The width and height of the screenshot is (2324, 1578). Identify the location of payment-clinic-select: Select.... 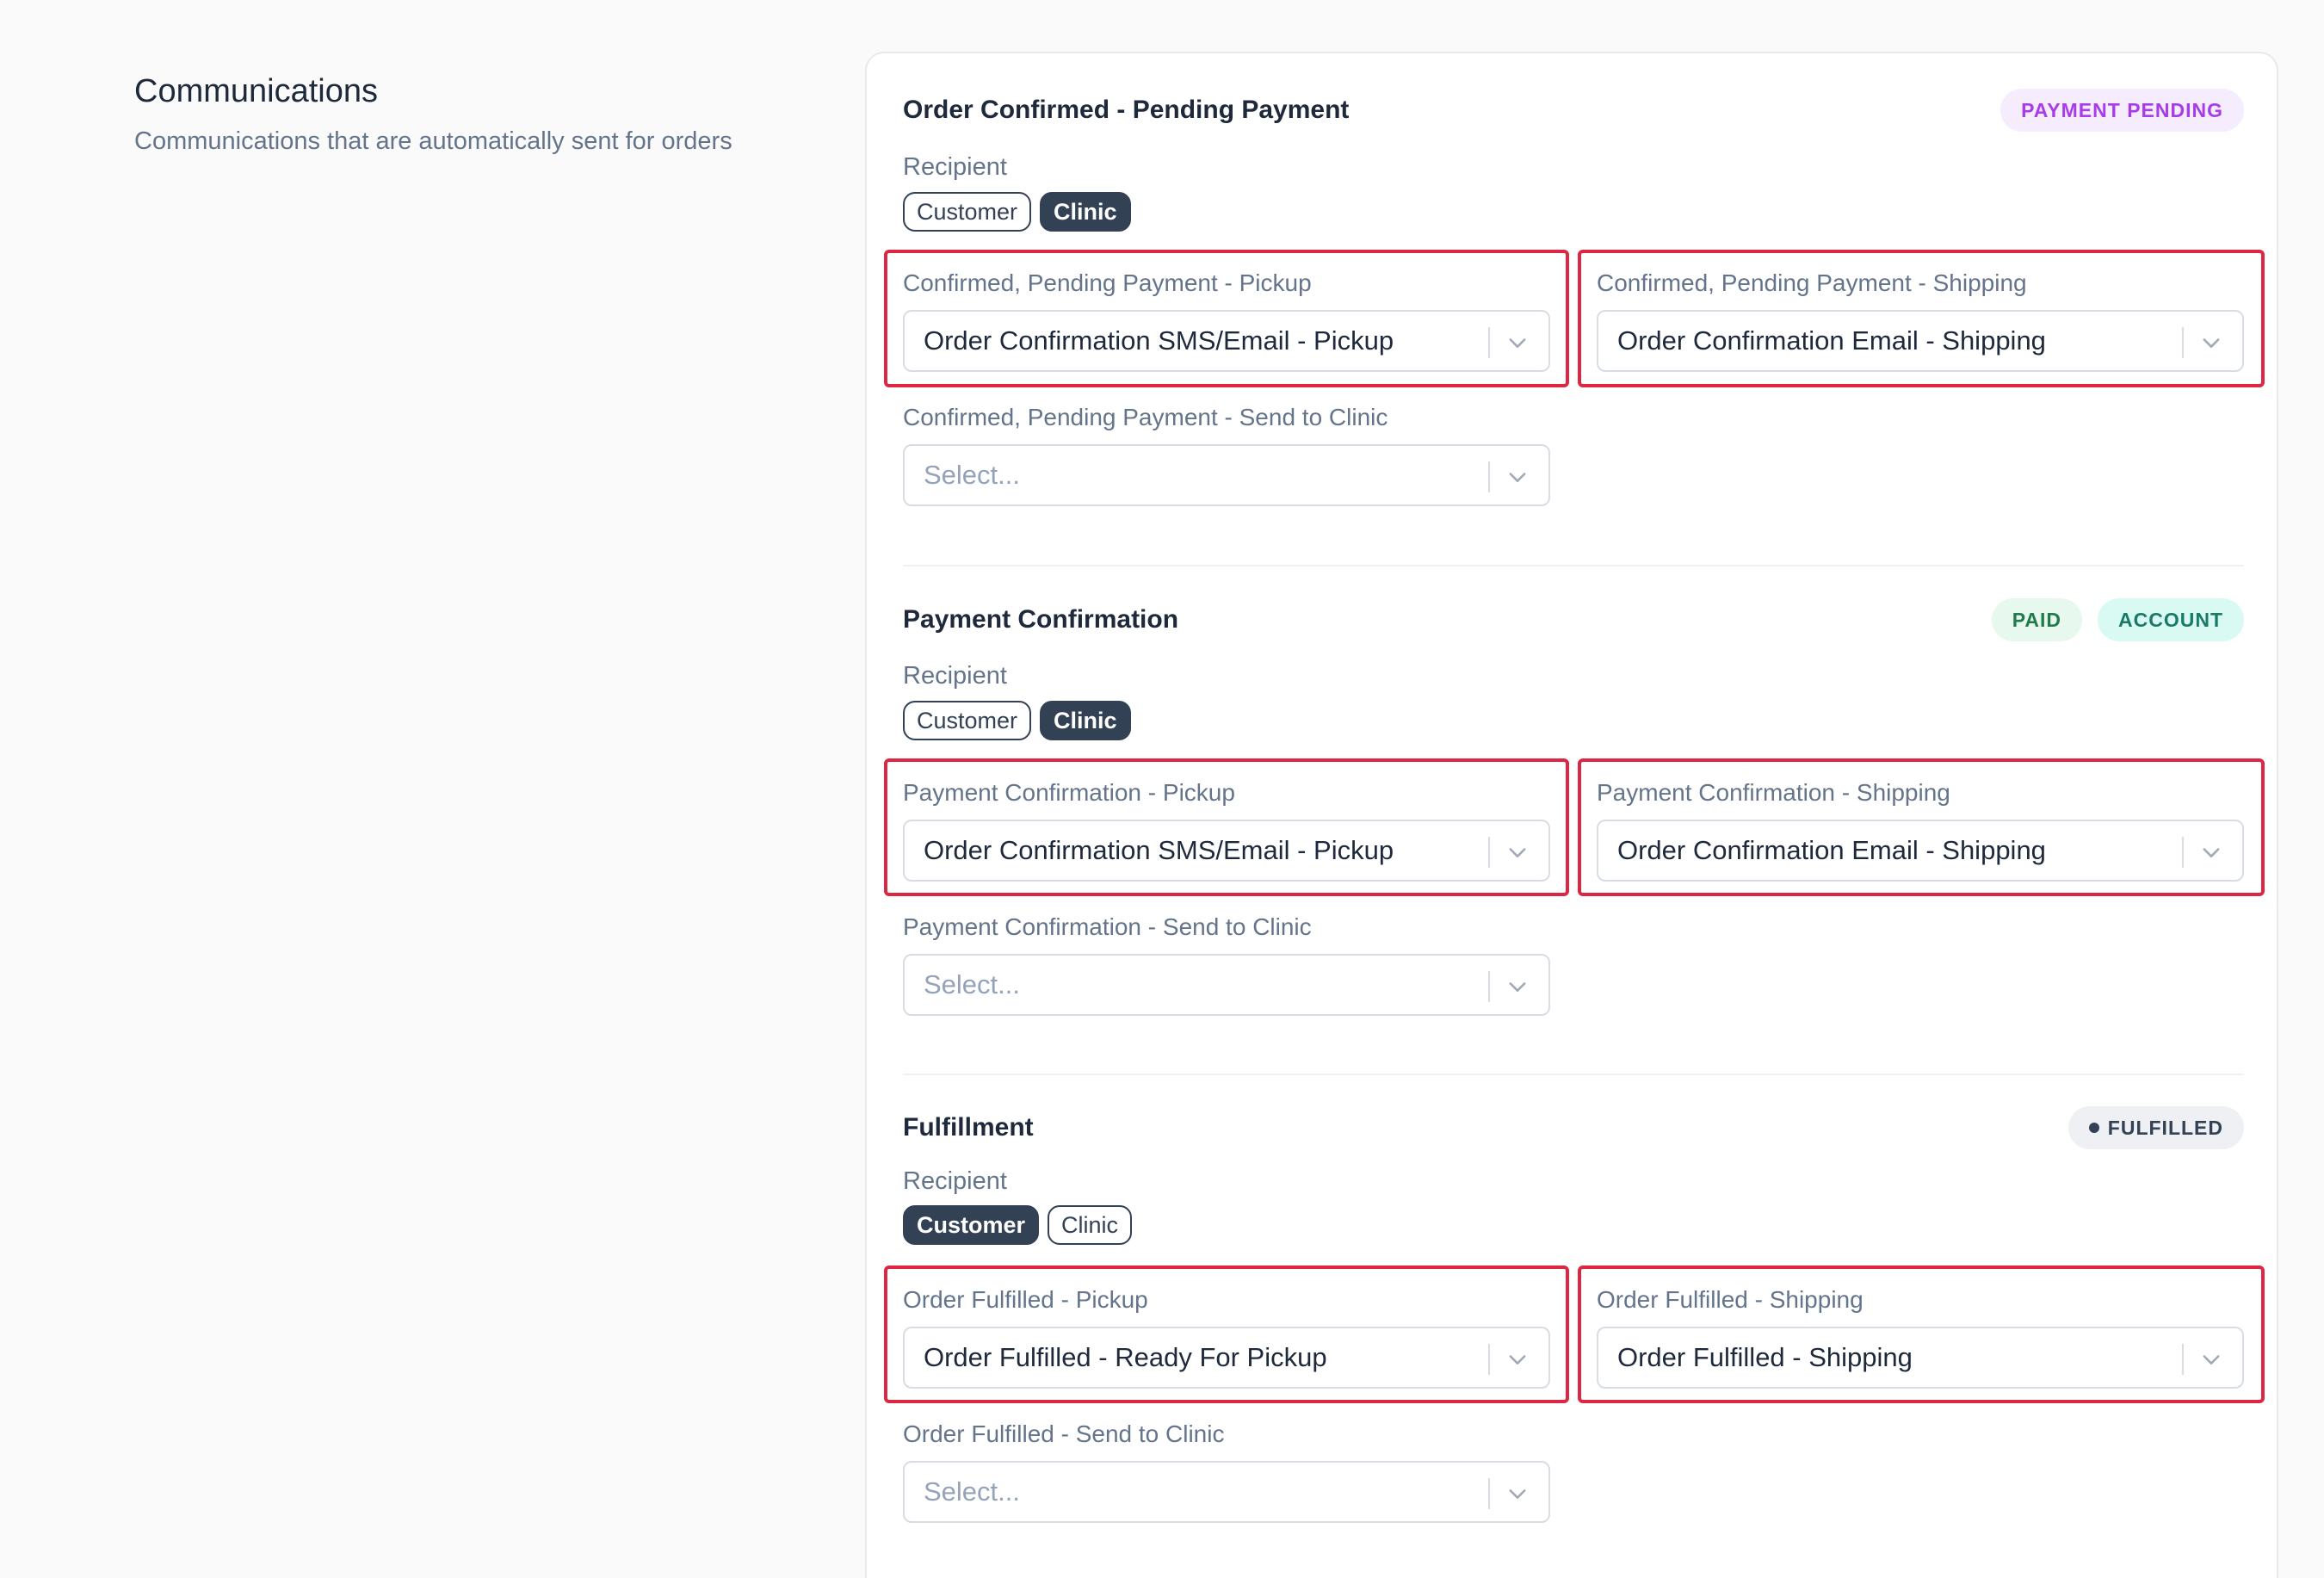
(1226, 985).